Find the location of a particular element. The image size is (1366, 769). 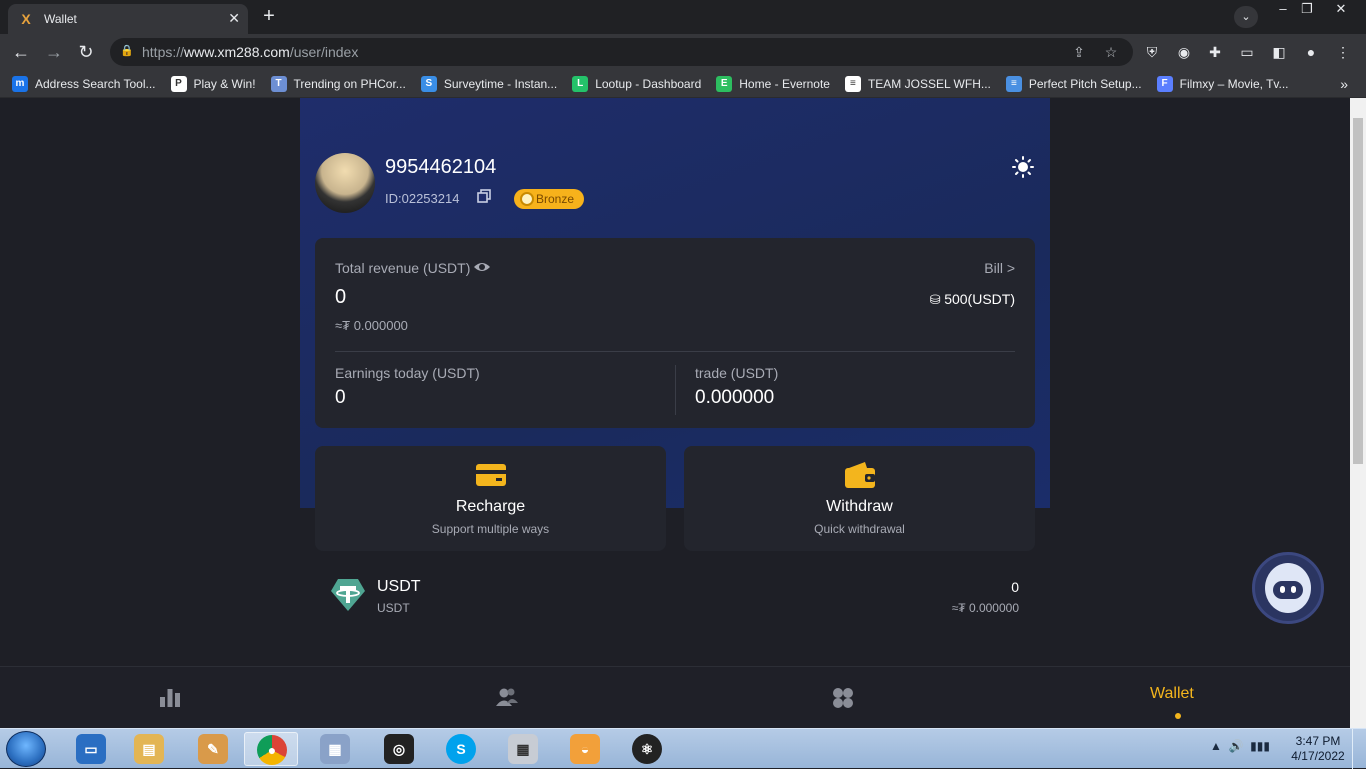

taskbar-app: ⚛ is located at coordinates (647, 749).